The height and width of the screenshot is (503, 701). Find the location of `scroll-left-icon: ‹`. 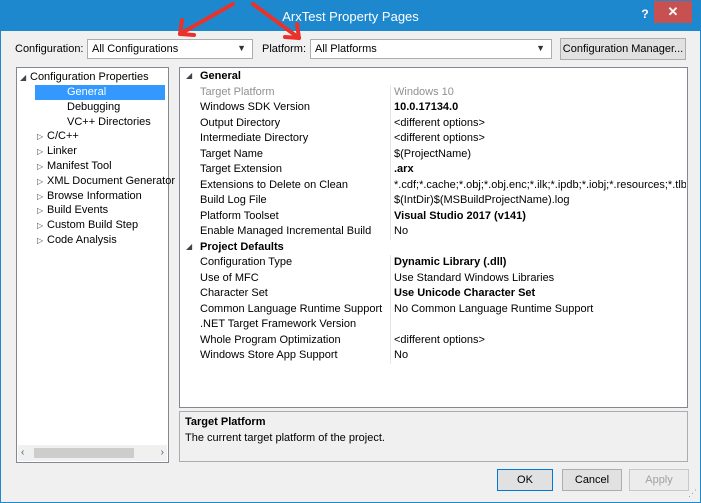

scroll-left-icon: ‹ is located at coordinates (22, 452).